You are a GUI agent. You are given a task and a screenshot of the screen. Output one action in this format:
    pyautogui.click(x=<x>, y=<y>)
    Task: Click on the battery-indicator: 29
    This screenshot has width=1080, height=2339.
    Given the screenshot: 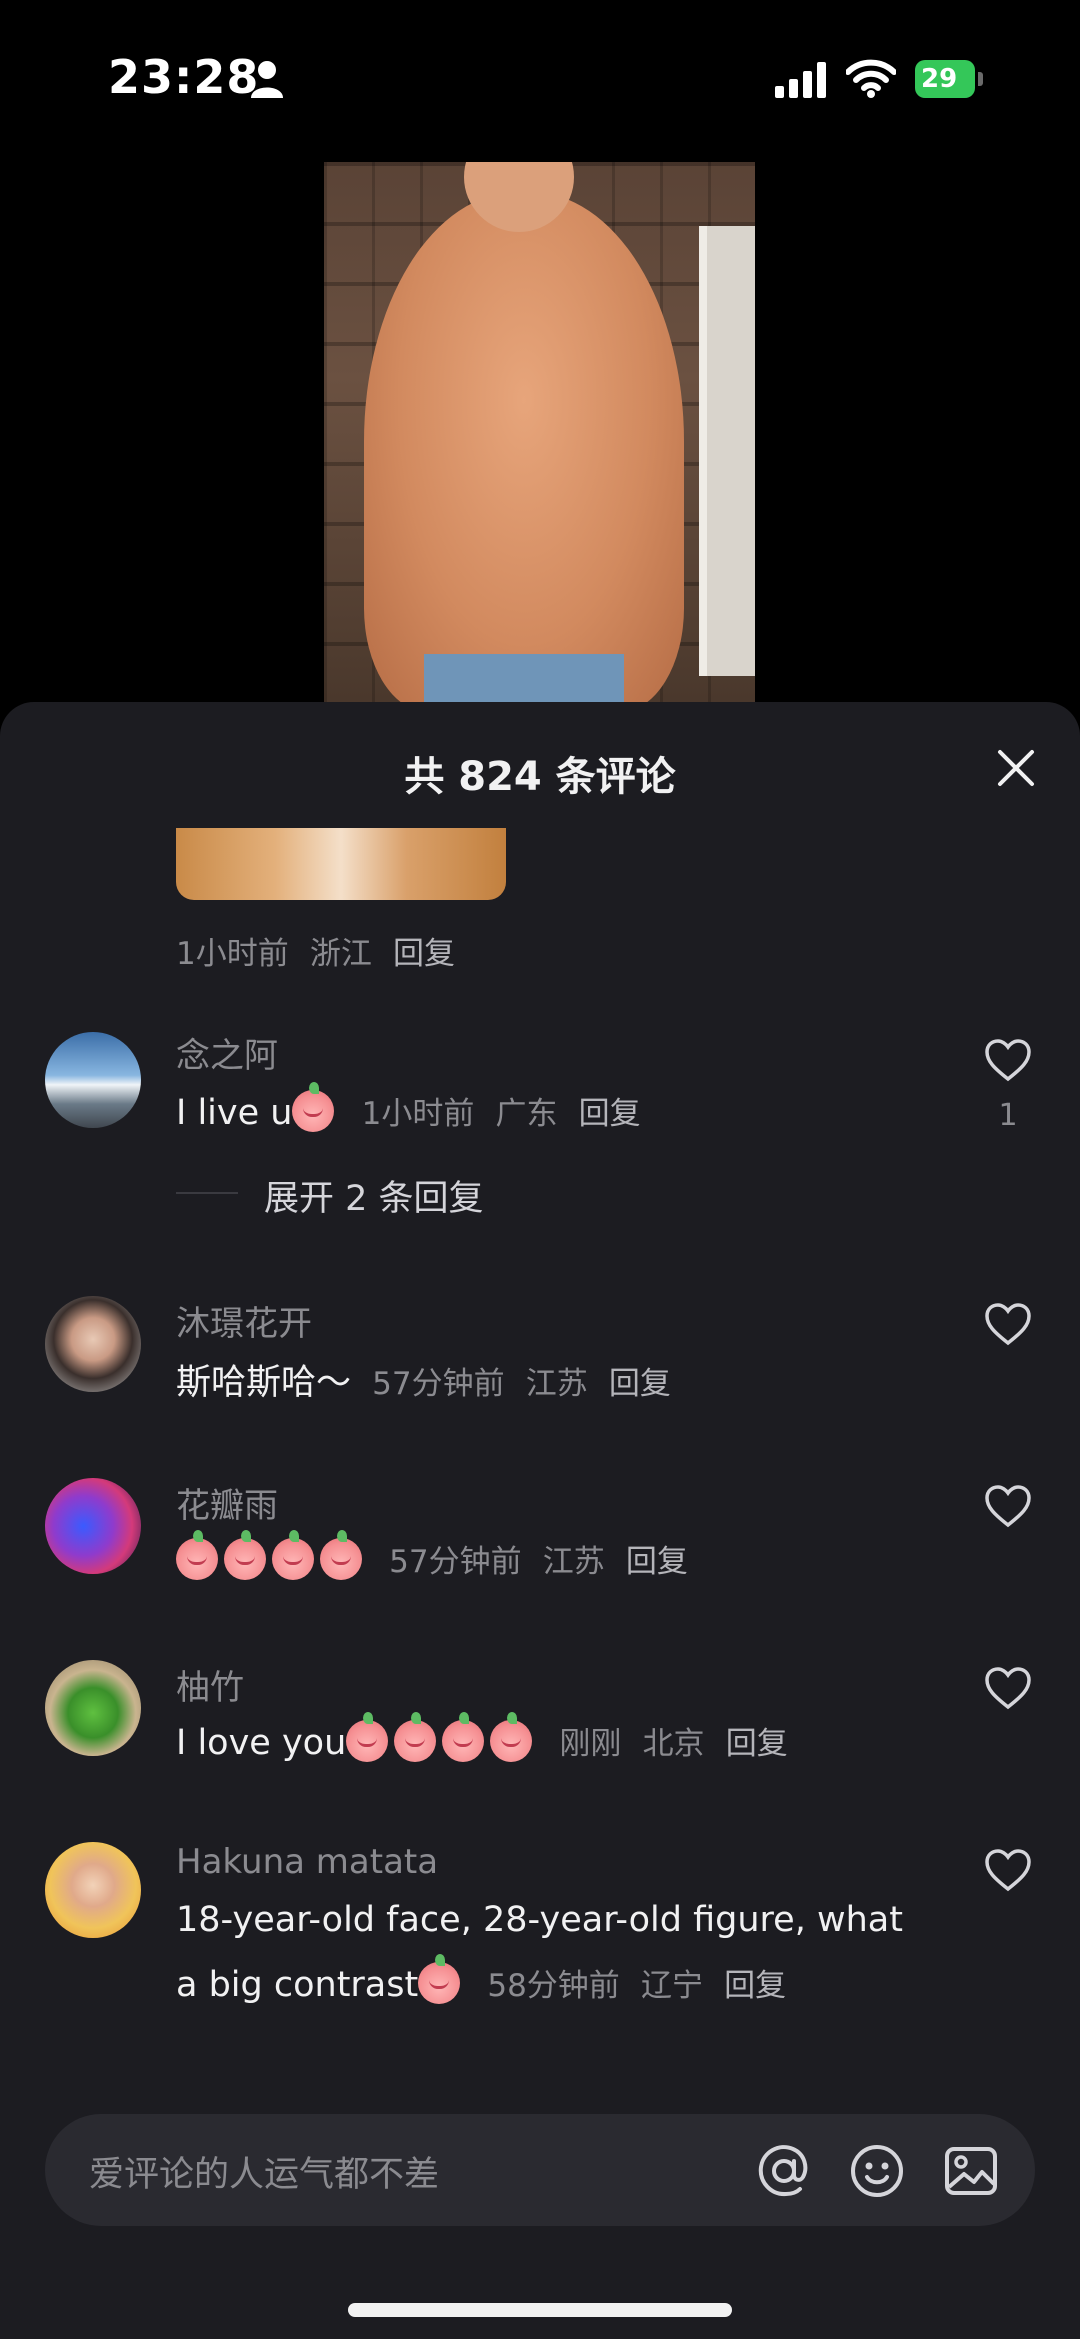 What is the action you would take?
    pyautogui.click(x=950, y=79)
    